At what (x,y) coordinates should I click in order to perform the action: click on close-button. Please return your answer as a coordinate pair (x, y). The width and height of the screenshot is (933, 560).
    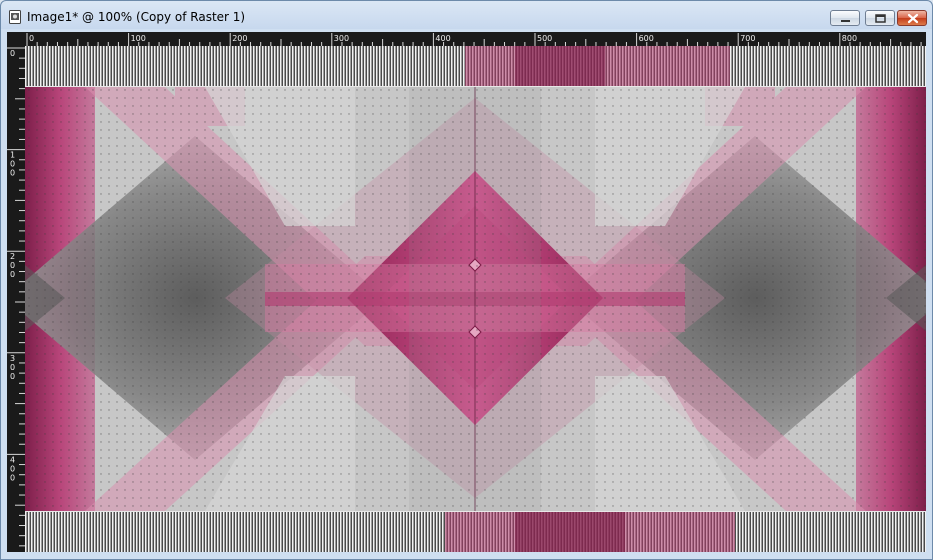
    Looking at the image, I should click on (912, 18).